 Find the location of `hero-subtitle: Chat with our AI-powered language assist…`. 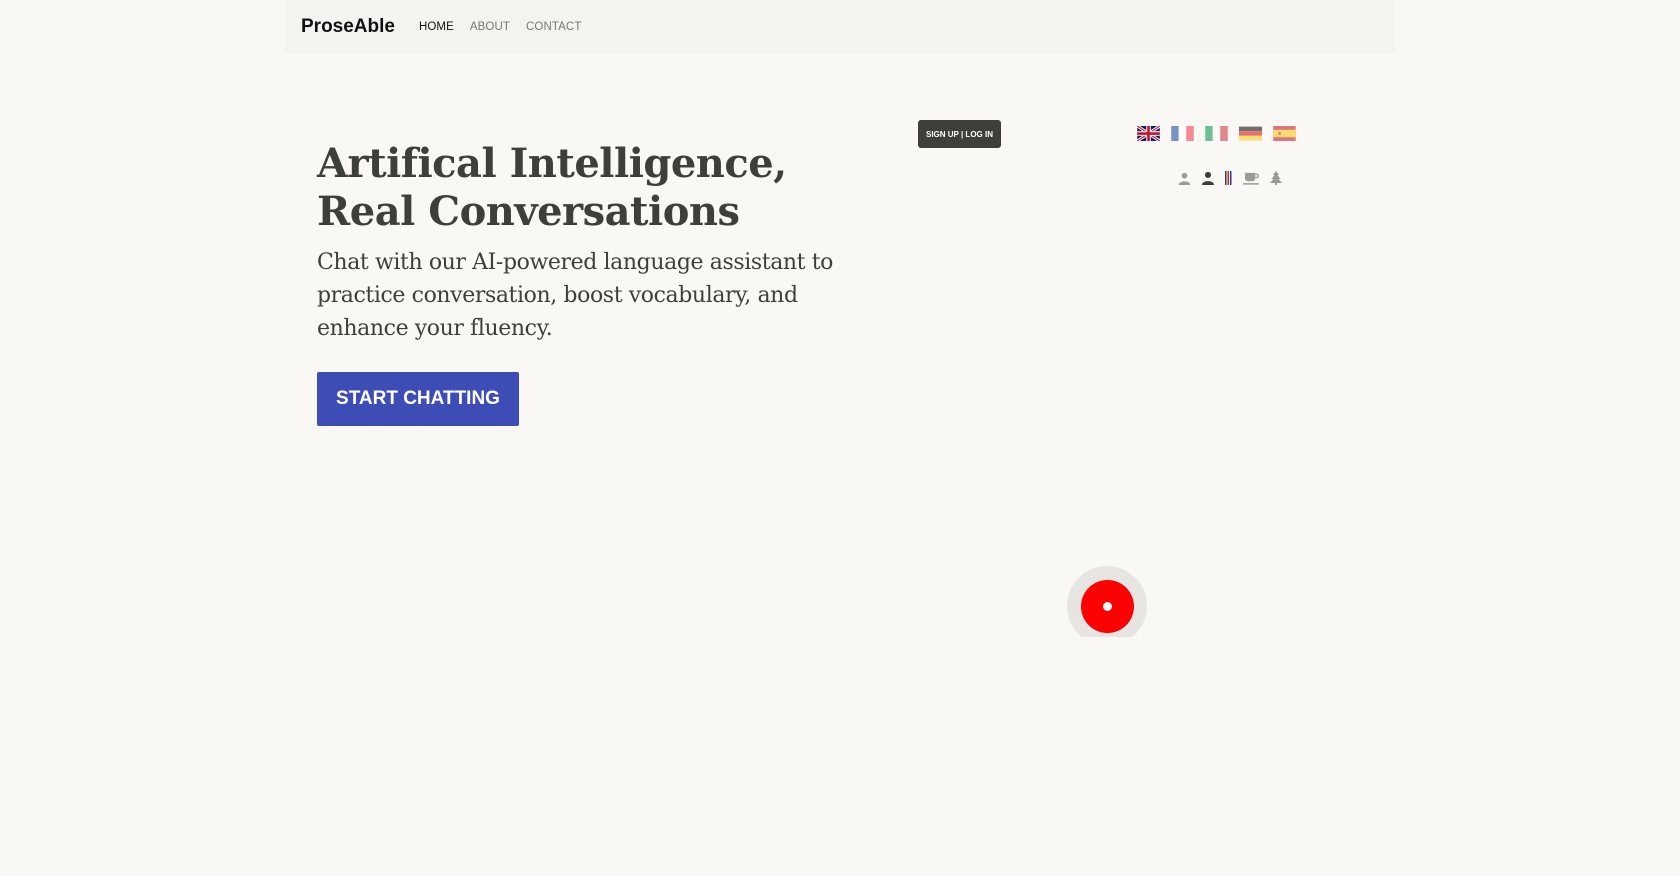

hero-subtitle: Chat with our AI-powered language assist… is located at coordinates (575, 295).